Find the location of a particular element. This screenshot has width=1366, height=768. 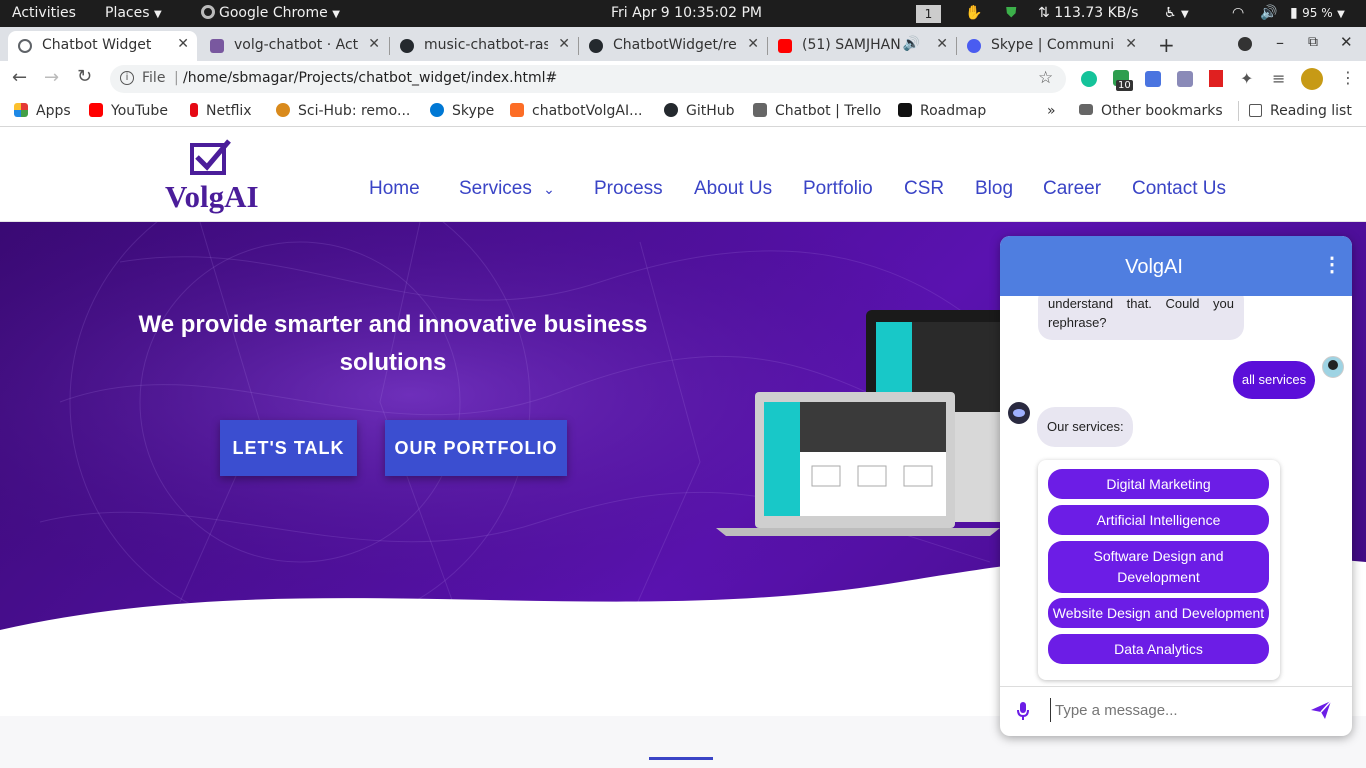

clock: Fri Apr 9 10:35:02 PM is located at coordinates (686, 13).